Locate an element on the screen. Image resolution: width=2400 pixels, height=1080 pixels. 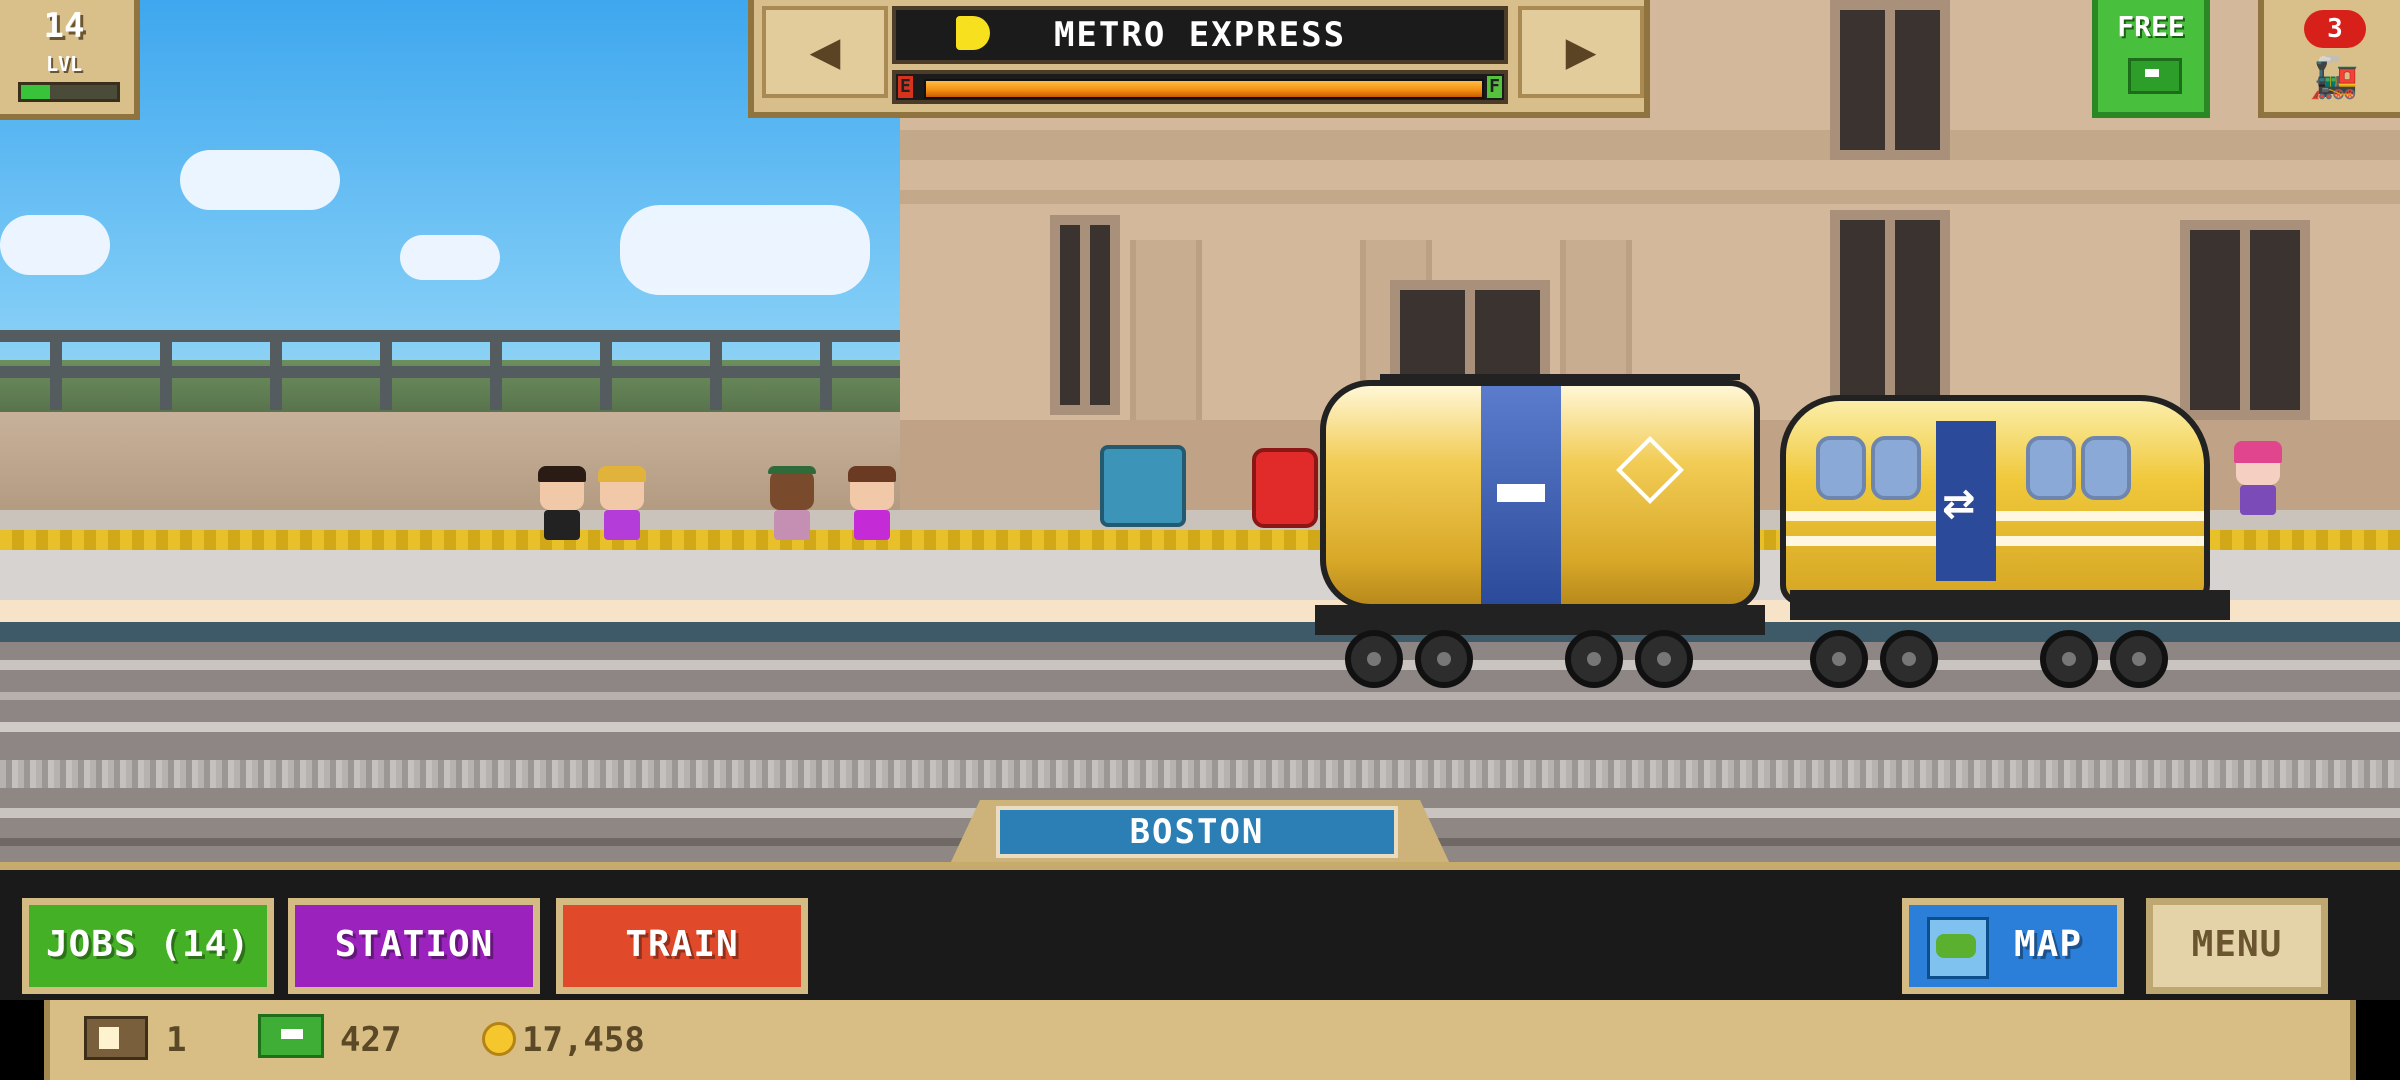
locomotive-icon: 🚂 is located at coordinates (2334, 78).